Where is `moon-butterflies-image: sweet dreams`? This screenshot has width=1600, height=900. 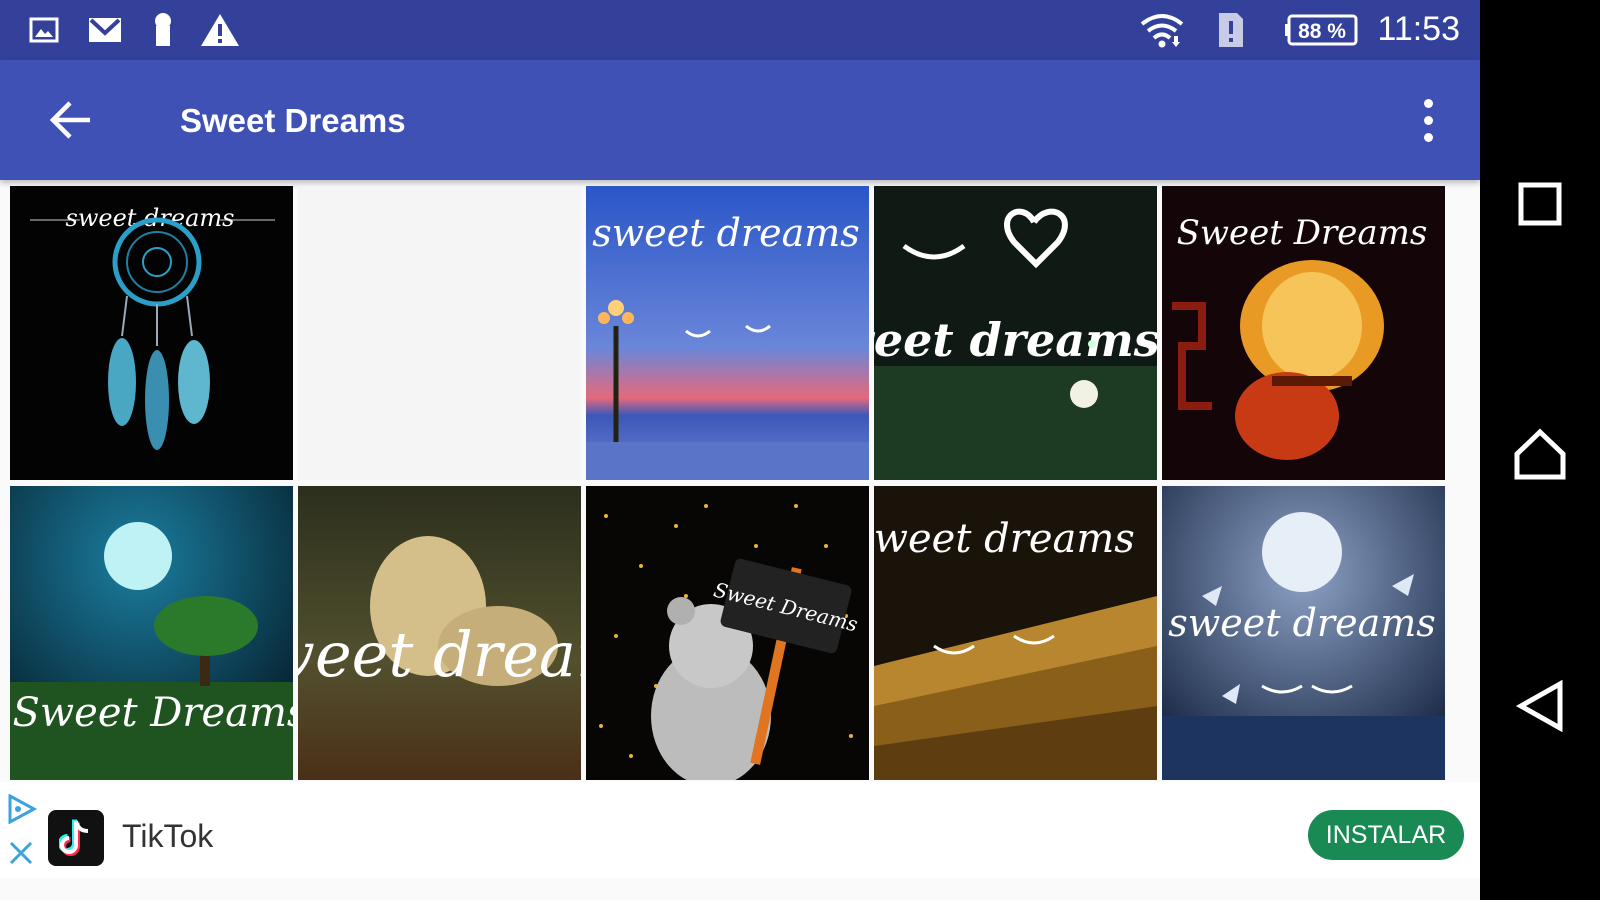 moon-butterflies-image: sweet dreams is located at coordinates (1303, 633).